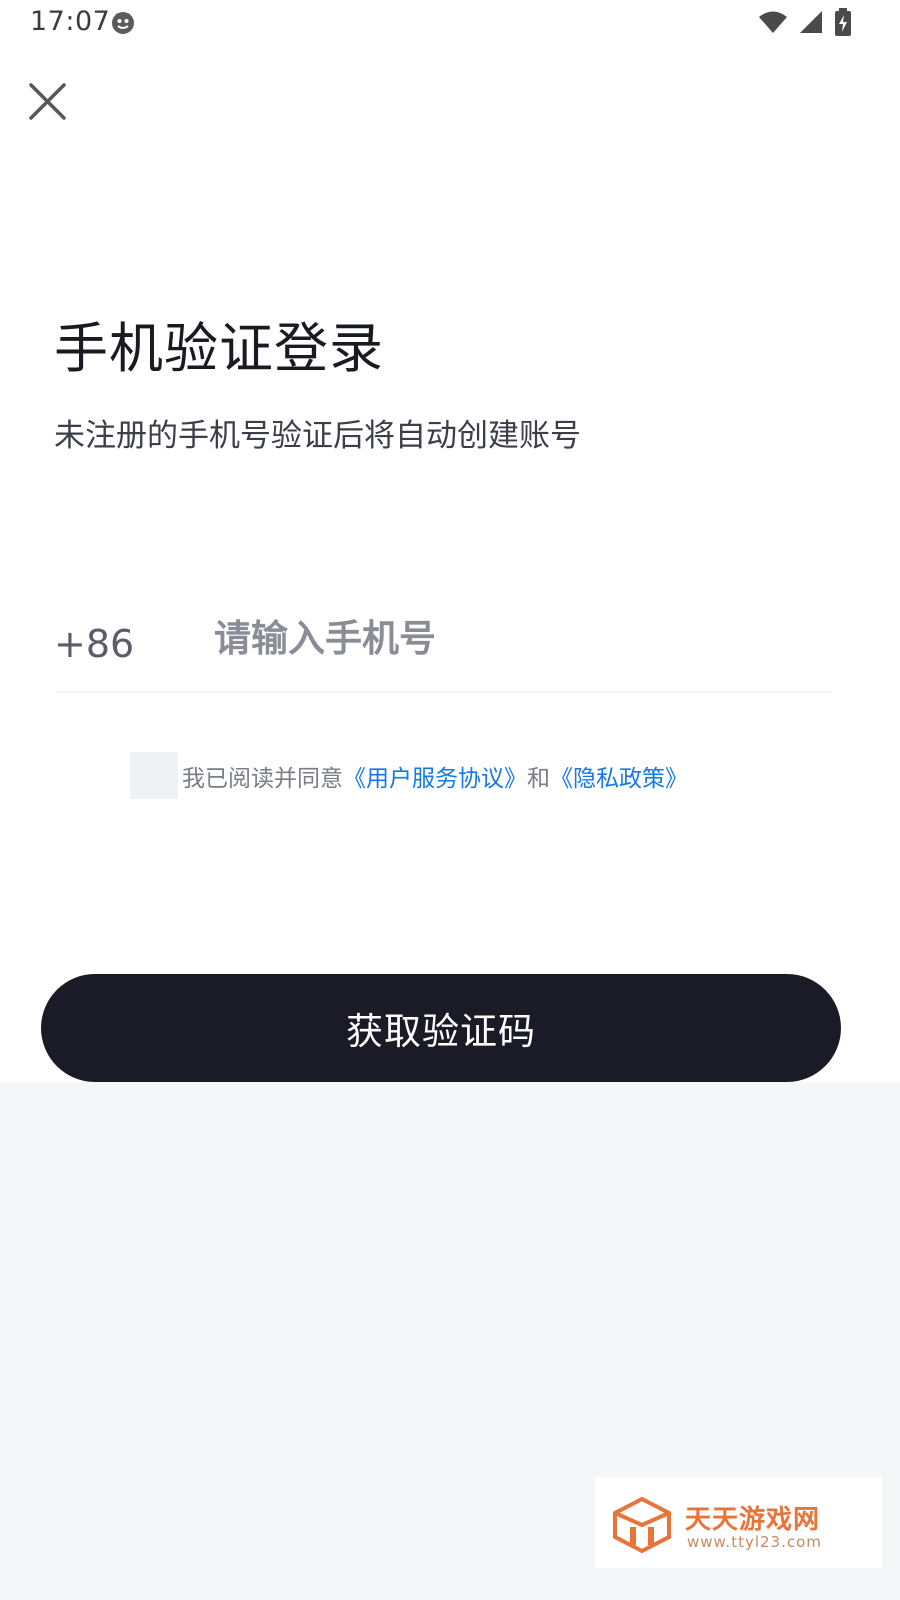 This screenshot has width=900, height=1600. What do you see at coordinates (70, 21) in the screenshot?
I see `status-time: 17:07` at bounding box center [70, 21].